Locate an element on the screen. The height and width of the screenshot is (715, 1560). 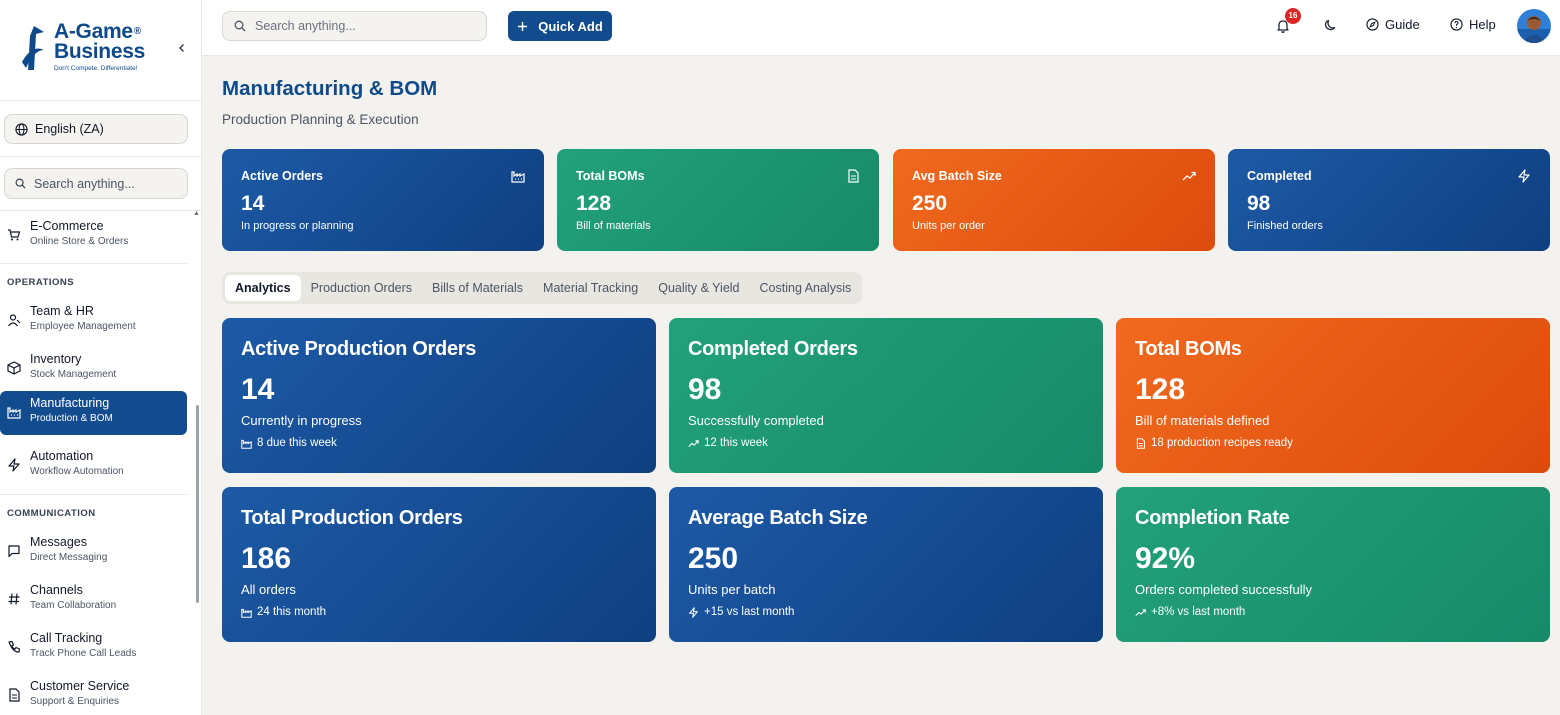
sidebar-item-customer-service: Customer Service Support & Enquiries is located at coordinates (93, 694).